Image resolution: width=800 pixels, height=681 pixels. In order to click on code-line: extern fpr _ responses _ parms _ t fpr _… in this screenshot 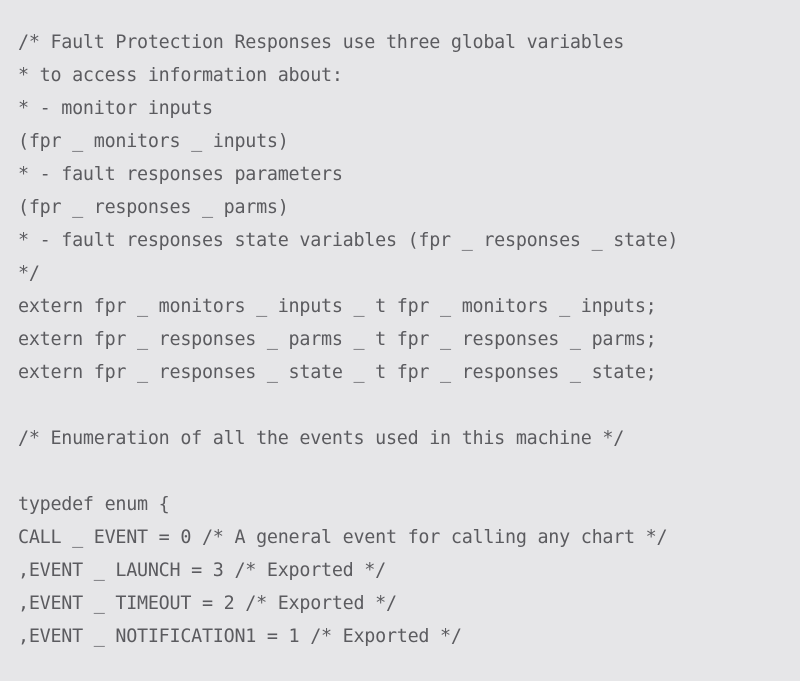, I will do `click(337, 339)`.